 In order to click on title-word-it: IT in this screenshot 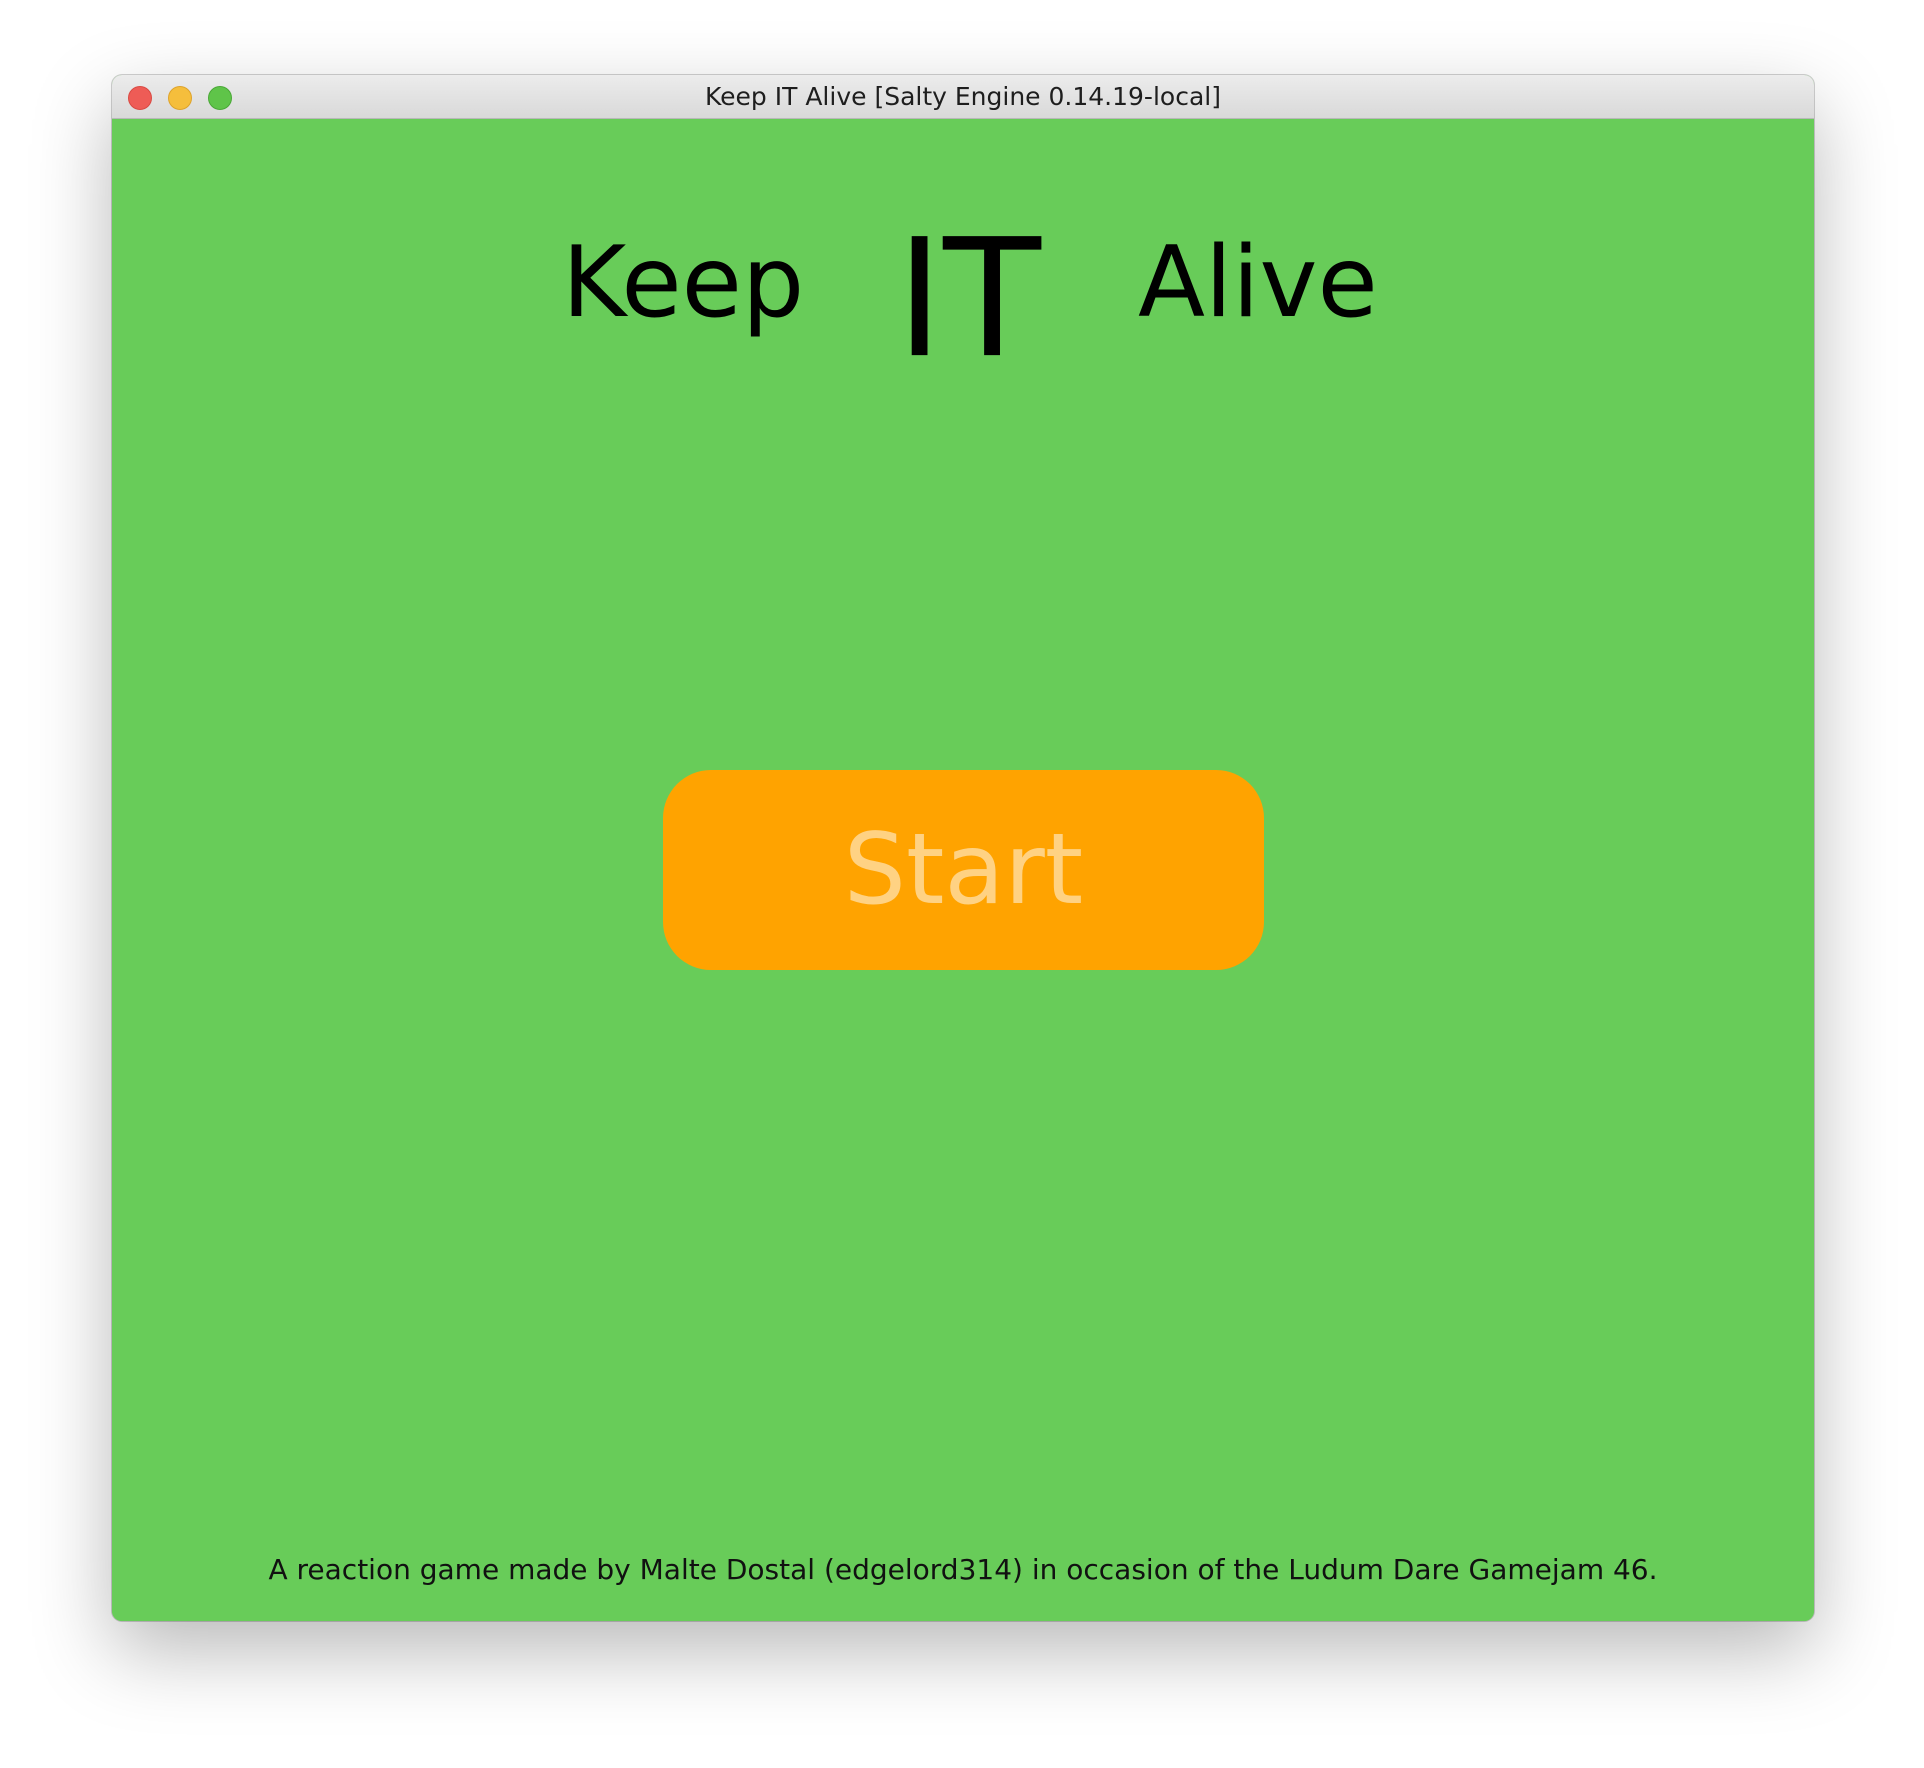, I will do `click(968, 298)`.